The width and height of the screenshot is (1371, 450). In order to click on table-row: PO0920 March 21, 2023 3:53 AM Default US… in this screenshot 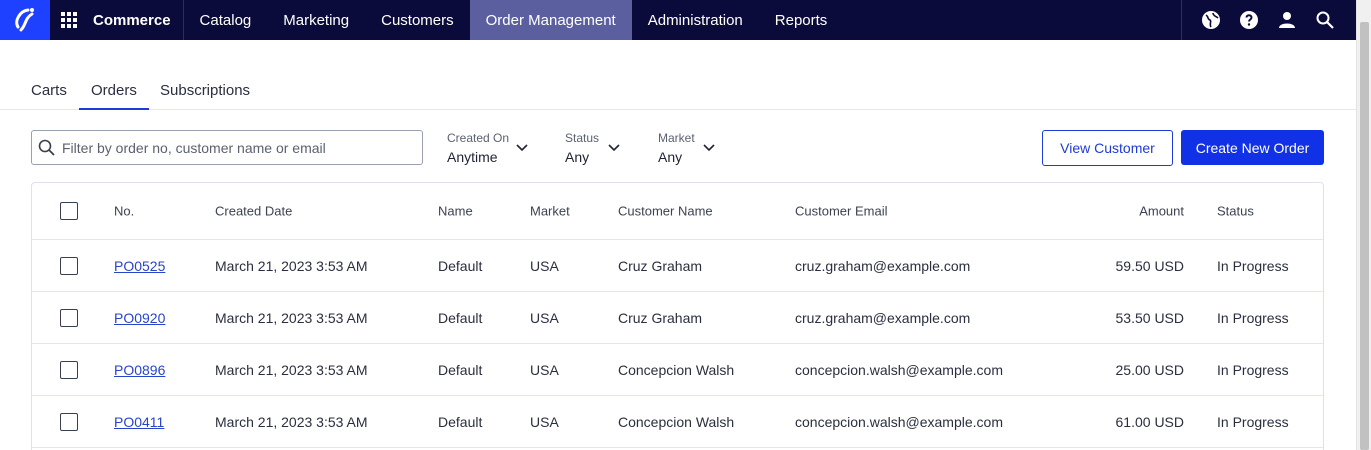, I will do `click(677, 318)`.